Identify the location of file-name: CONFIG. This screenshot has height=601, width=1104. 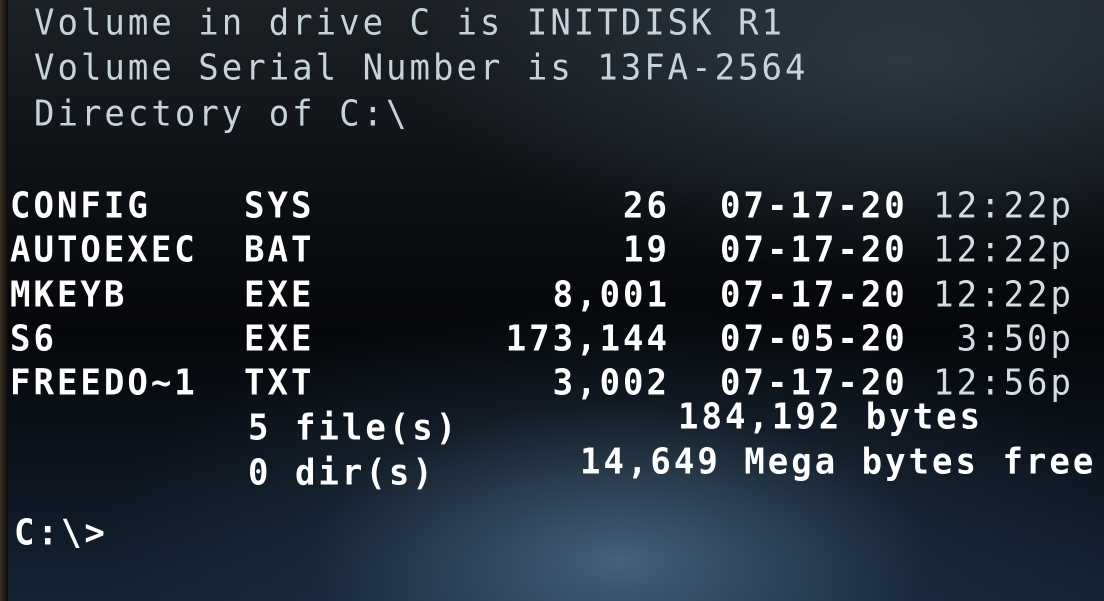
(80, 206).